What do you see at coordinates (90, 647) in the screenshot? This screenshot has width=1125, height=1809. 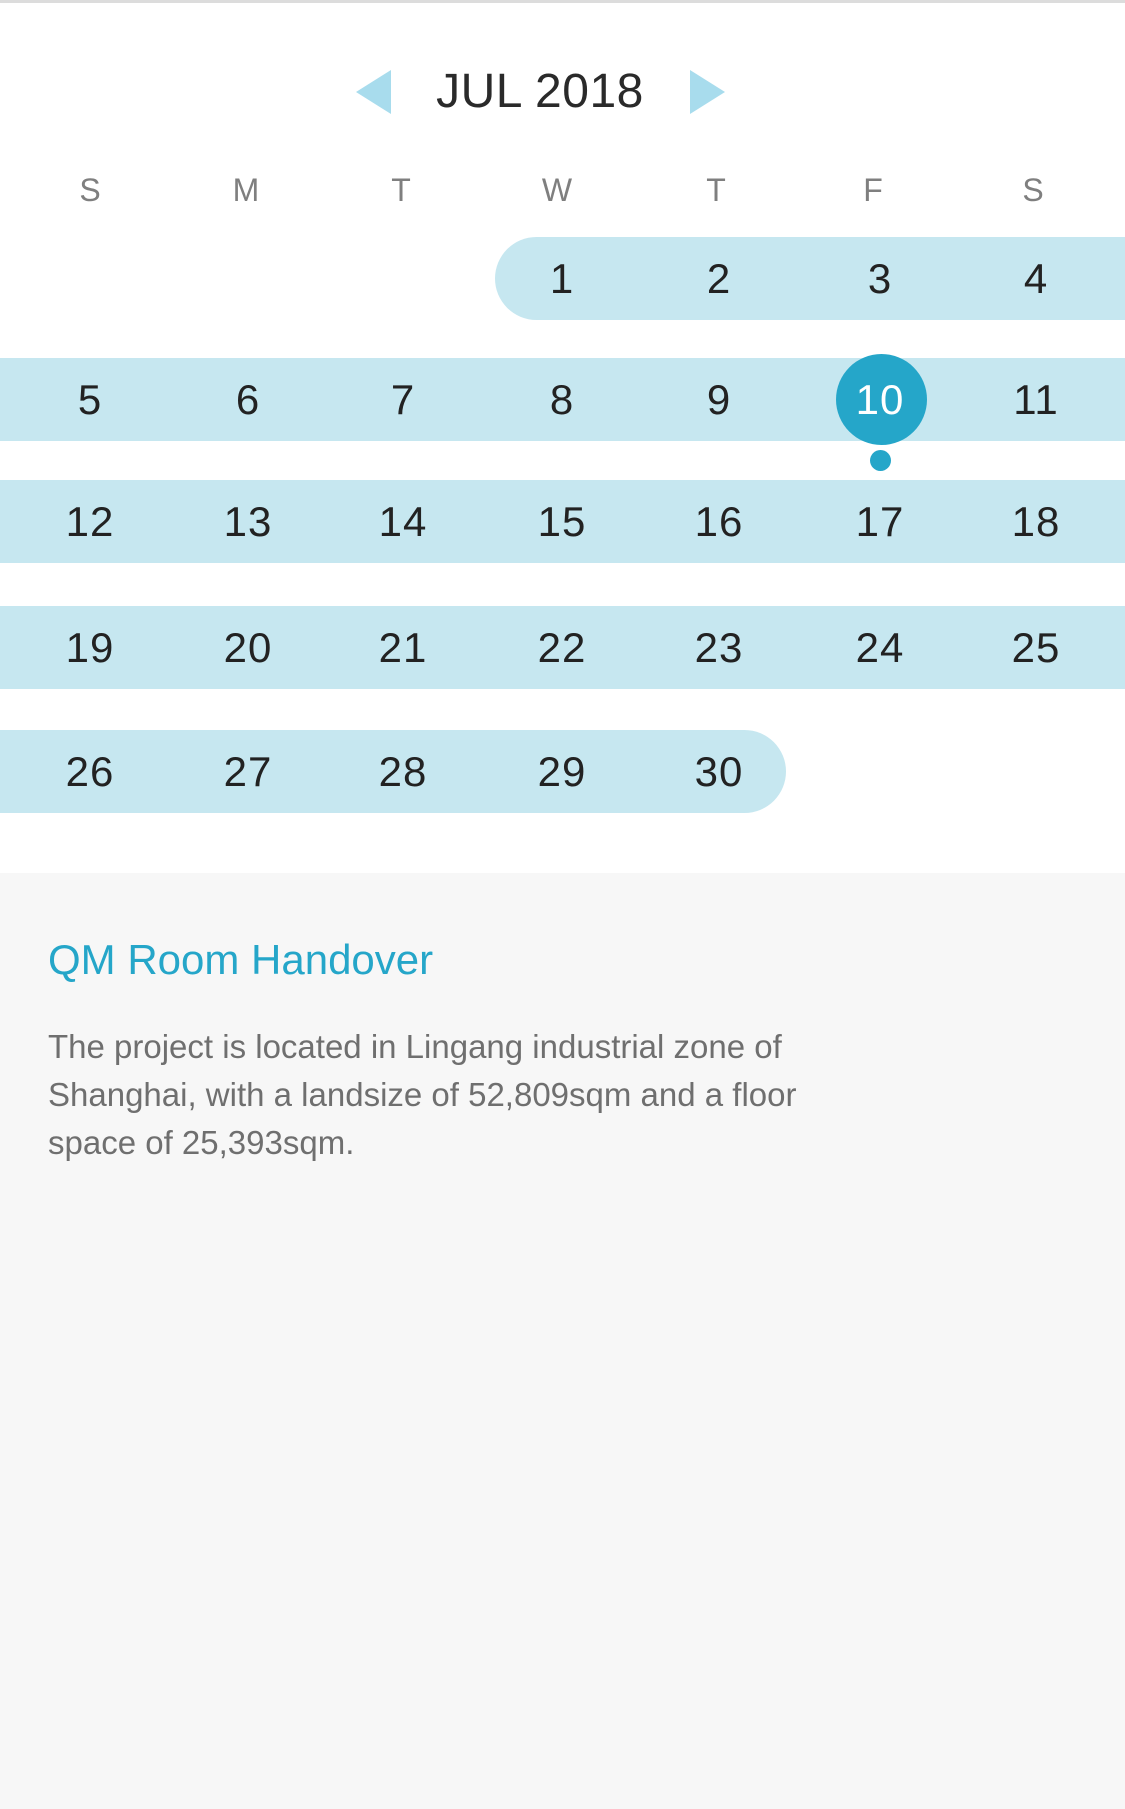 I see `day-cell: 19` at bounding box center [90, 647].